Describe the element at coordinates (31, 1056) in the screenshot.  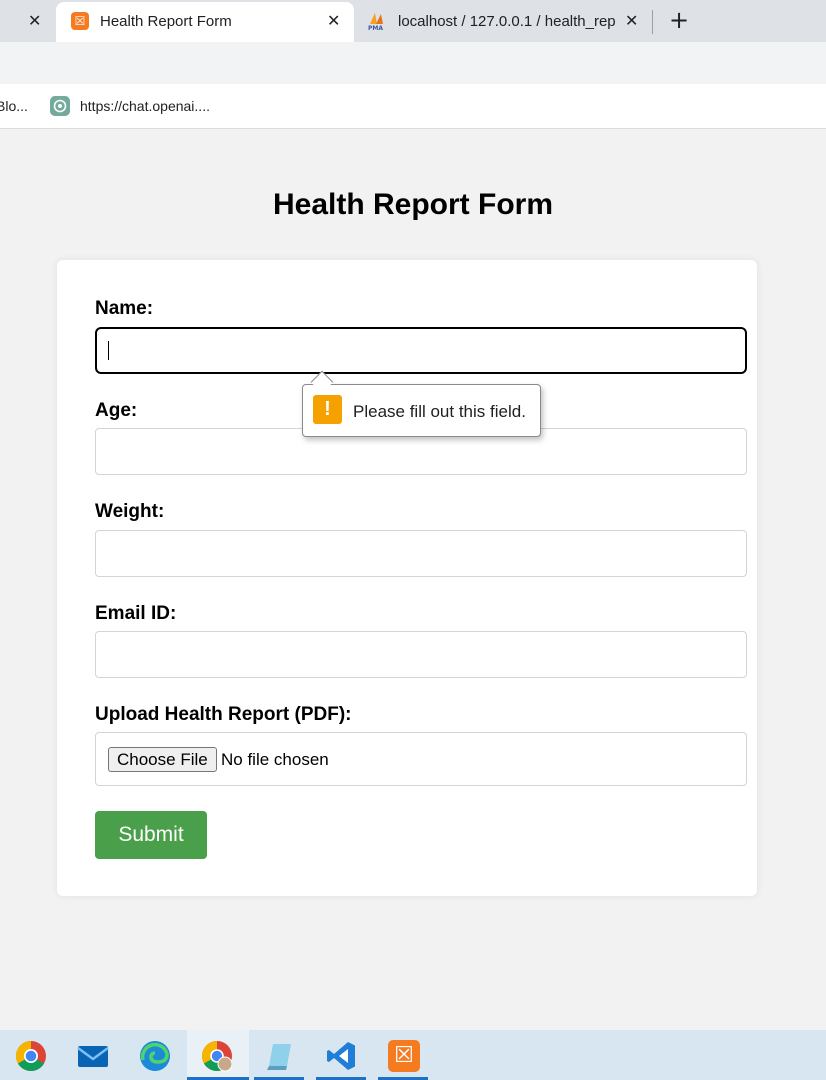
I see `chrome-icon` at that location.